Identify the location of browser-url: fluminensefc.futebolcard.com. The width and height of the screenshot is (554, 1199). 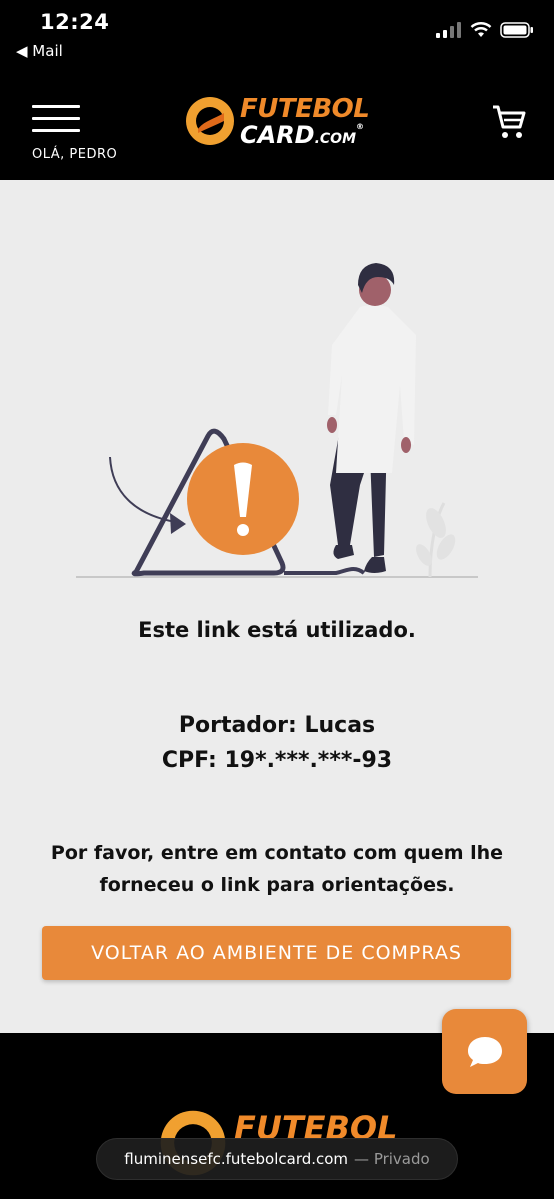
(236, 1159).